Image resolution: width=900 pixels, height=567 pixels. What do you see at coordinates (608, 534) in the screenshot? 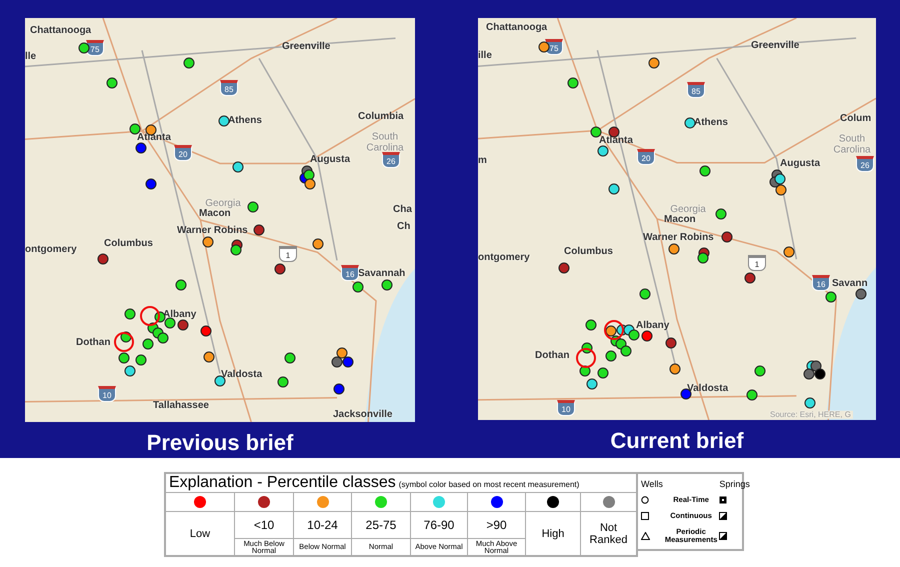
I see `class-label: Not Ranked` at bounding box center [608, 534].